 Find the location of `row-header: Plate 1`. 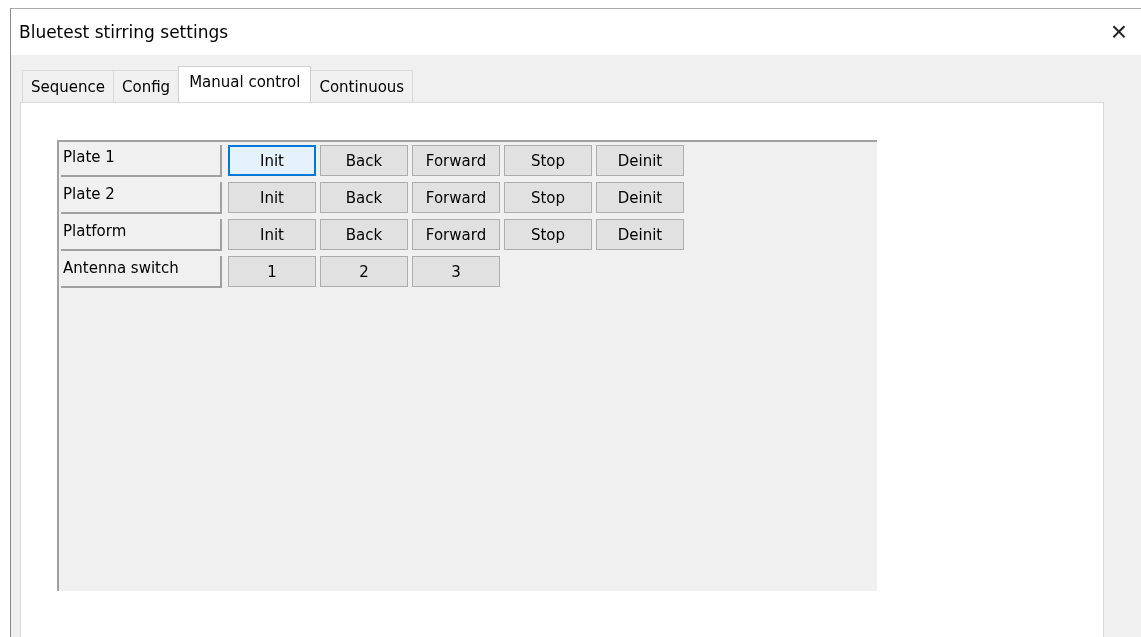

row-header: Plate 1 is located at coordinates (141, 161).